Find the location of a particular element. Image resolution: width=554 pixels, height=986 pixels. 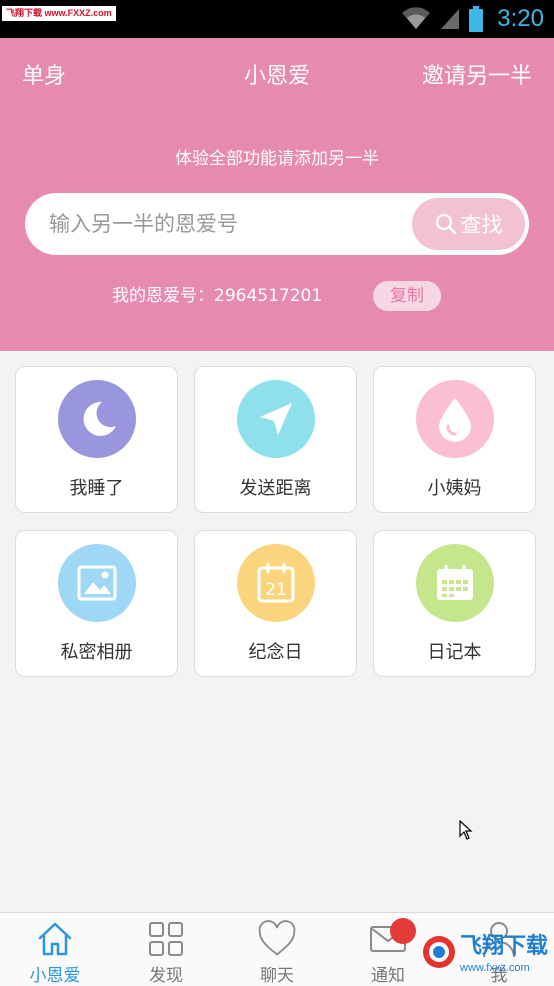

tab-discover: 发现 is located at coordinates (166, 949).